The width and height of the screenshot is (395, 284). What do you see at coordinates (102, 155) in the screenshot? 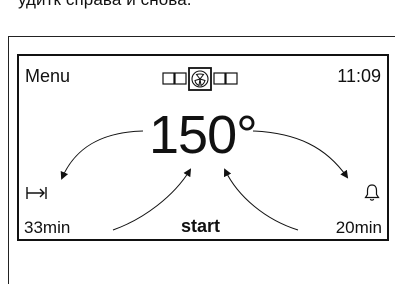
I see `arrow-to-end-time` at bounding box center [102, 155].